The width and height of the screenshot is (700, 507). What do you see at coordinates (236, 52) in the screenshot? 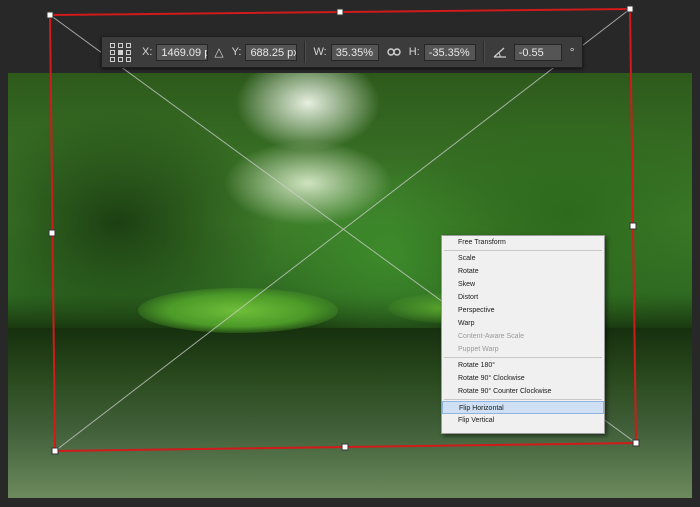
I see `y-label: Y:` at bounding box center [236, 52].